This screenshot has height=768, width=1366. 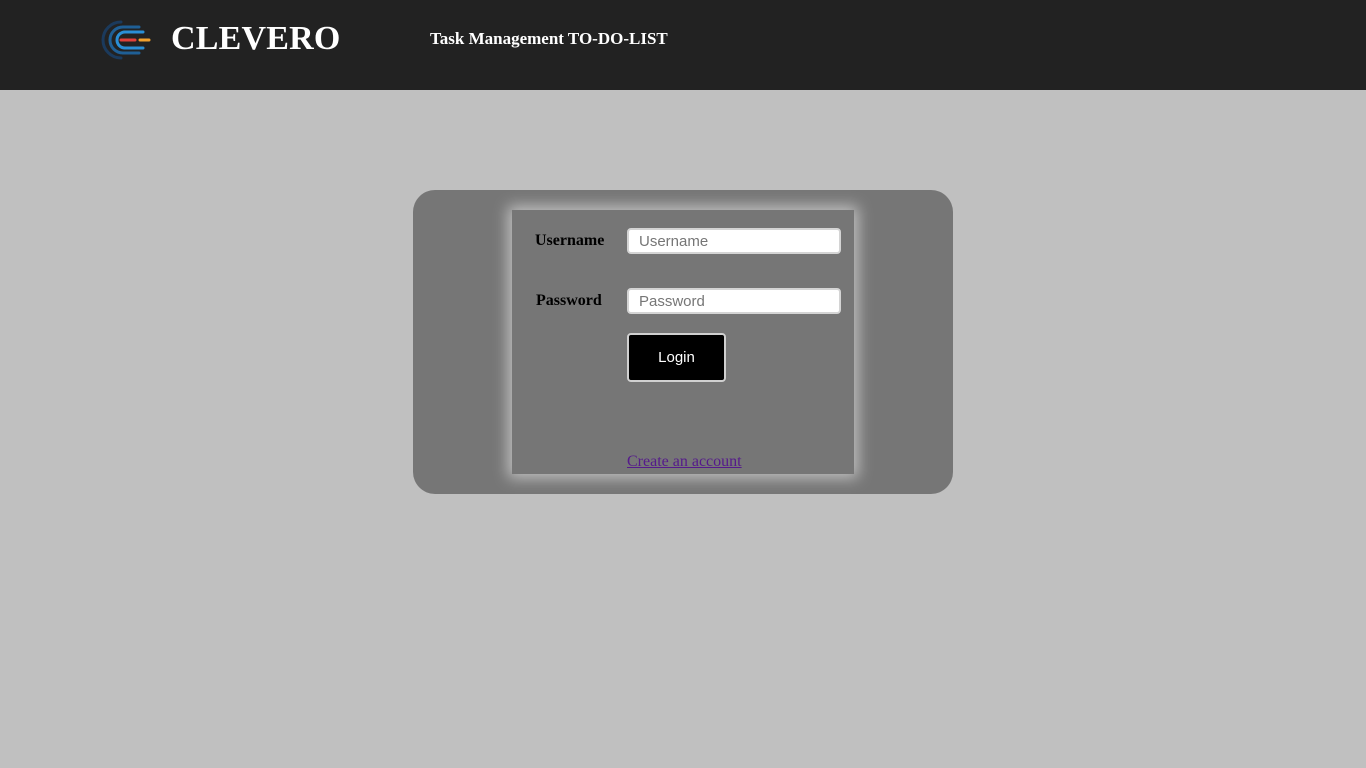 I want to click on password-input, so click(x=734, y=301).